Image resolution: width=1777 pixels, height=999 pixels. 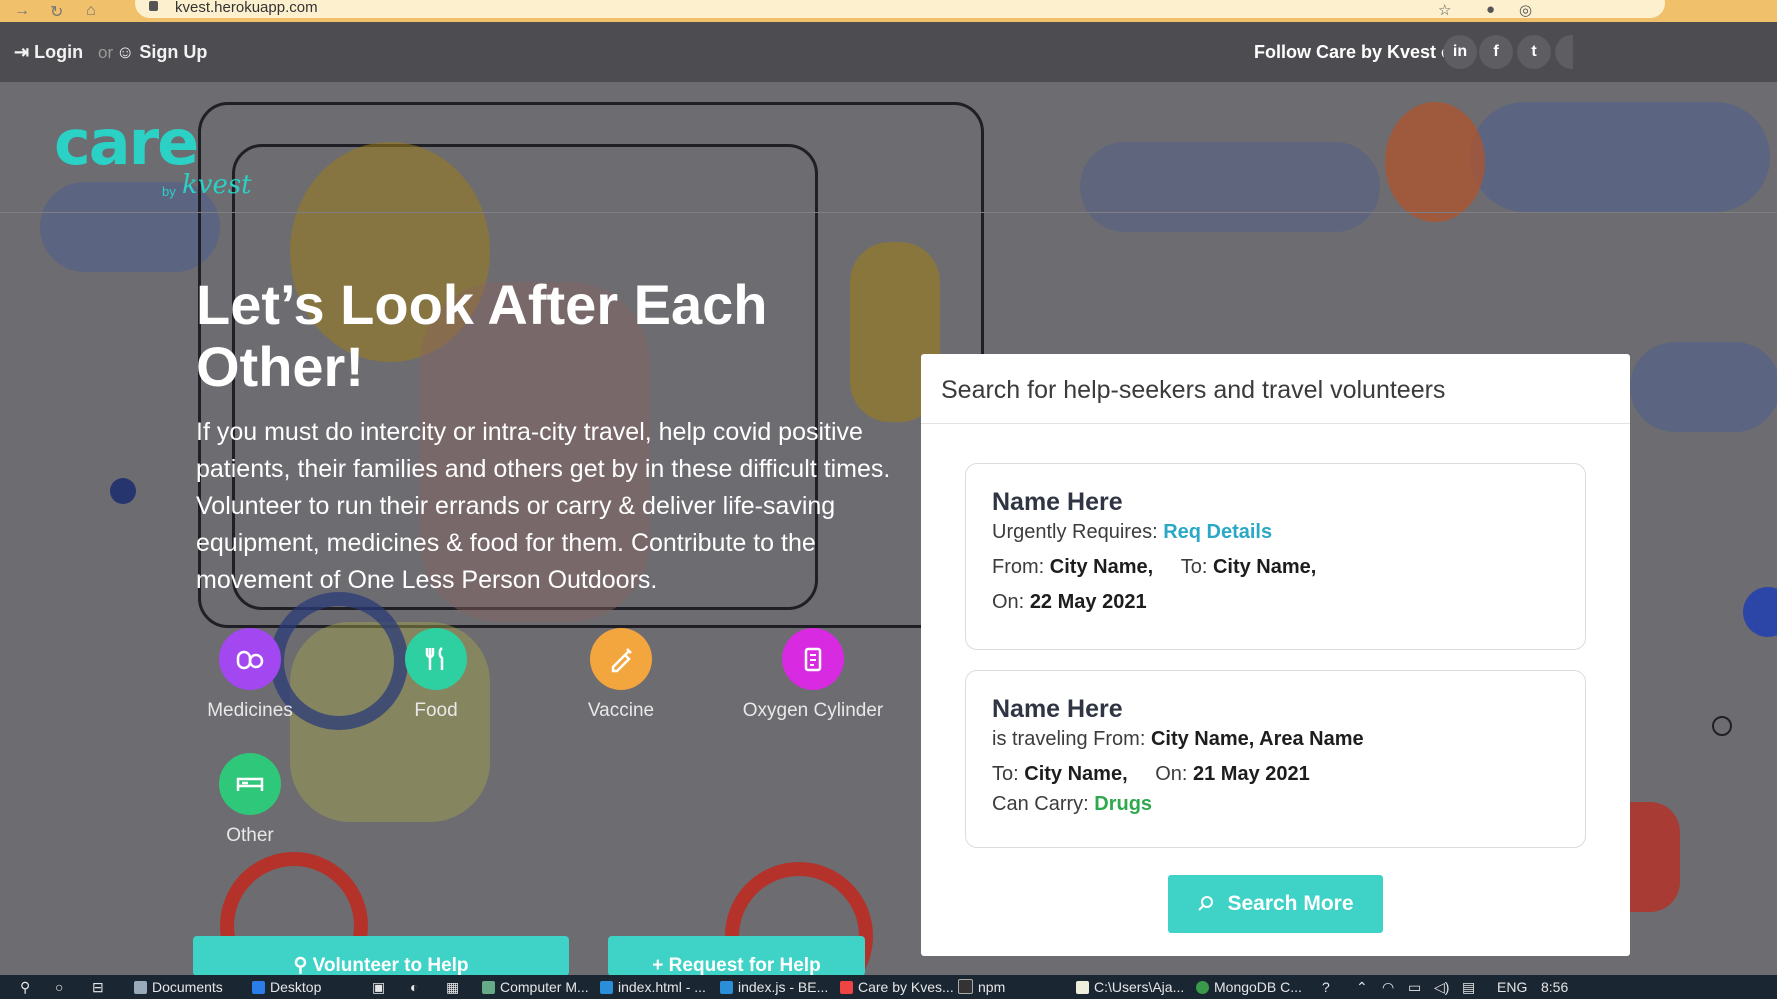 What do you see at coordinates (1275, 423) in the screenshot?
I see `panel-divider` at bounding box center [1275, 423].